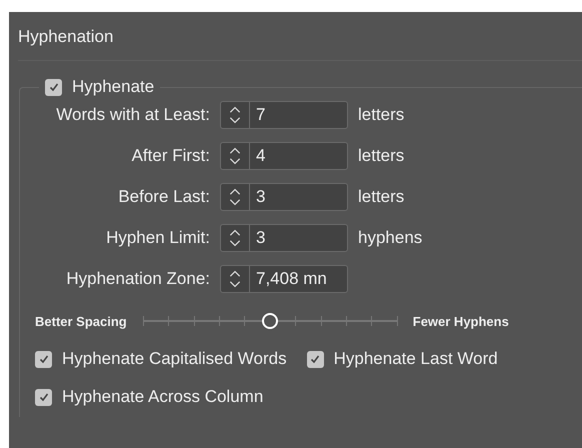  What do you see at coordinates (113, 87) in the screenshot?
I see `checkbox-label: Hyphenate` at bounding box center [113, 87].